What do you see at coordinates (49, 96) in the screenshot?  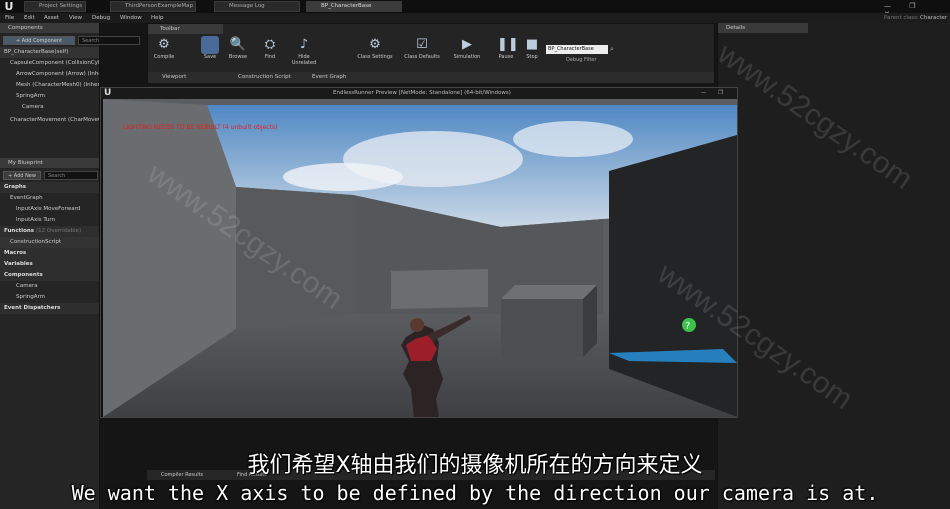 I see `tree-item-springarm: SpringArm` at bounding box center [49, 96].